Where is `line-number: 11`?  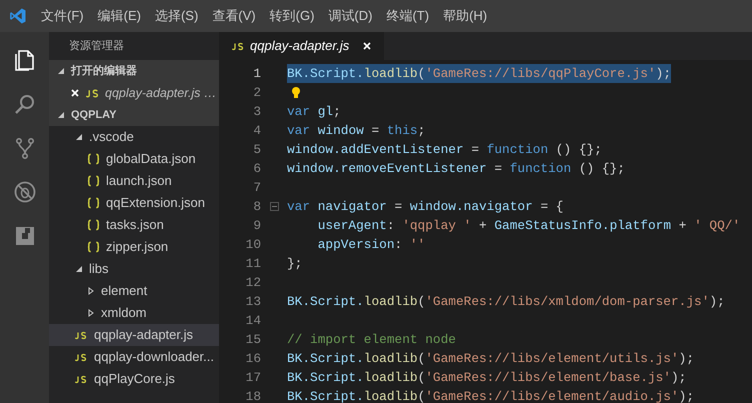
line-number: 11 is located at coordinates (252, 263).